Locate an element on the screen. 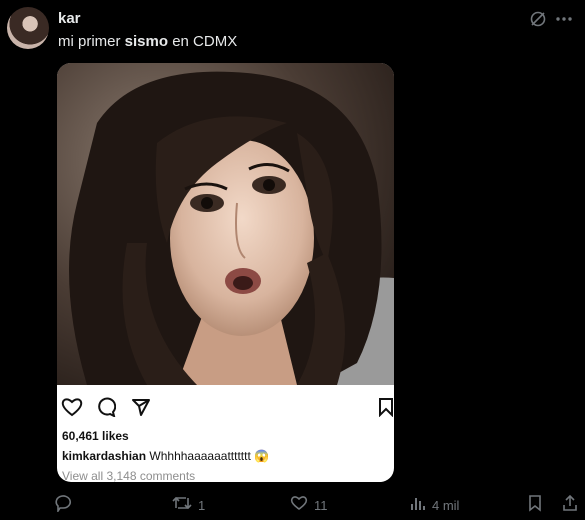  heart-icon is located at coordinates (72, 409).